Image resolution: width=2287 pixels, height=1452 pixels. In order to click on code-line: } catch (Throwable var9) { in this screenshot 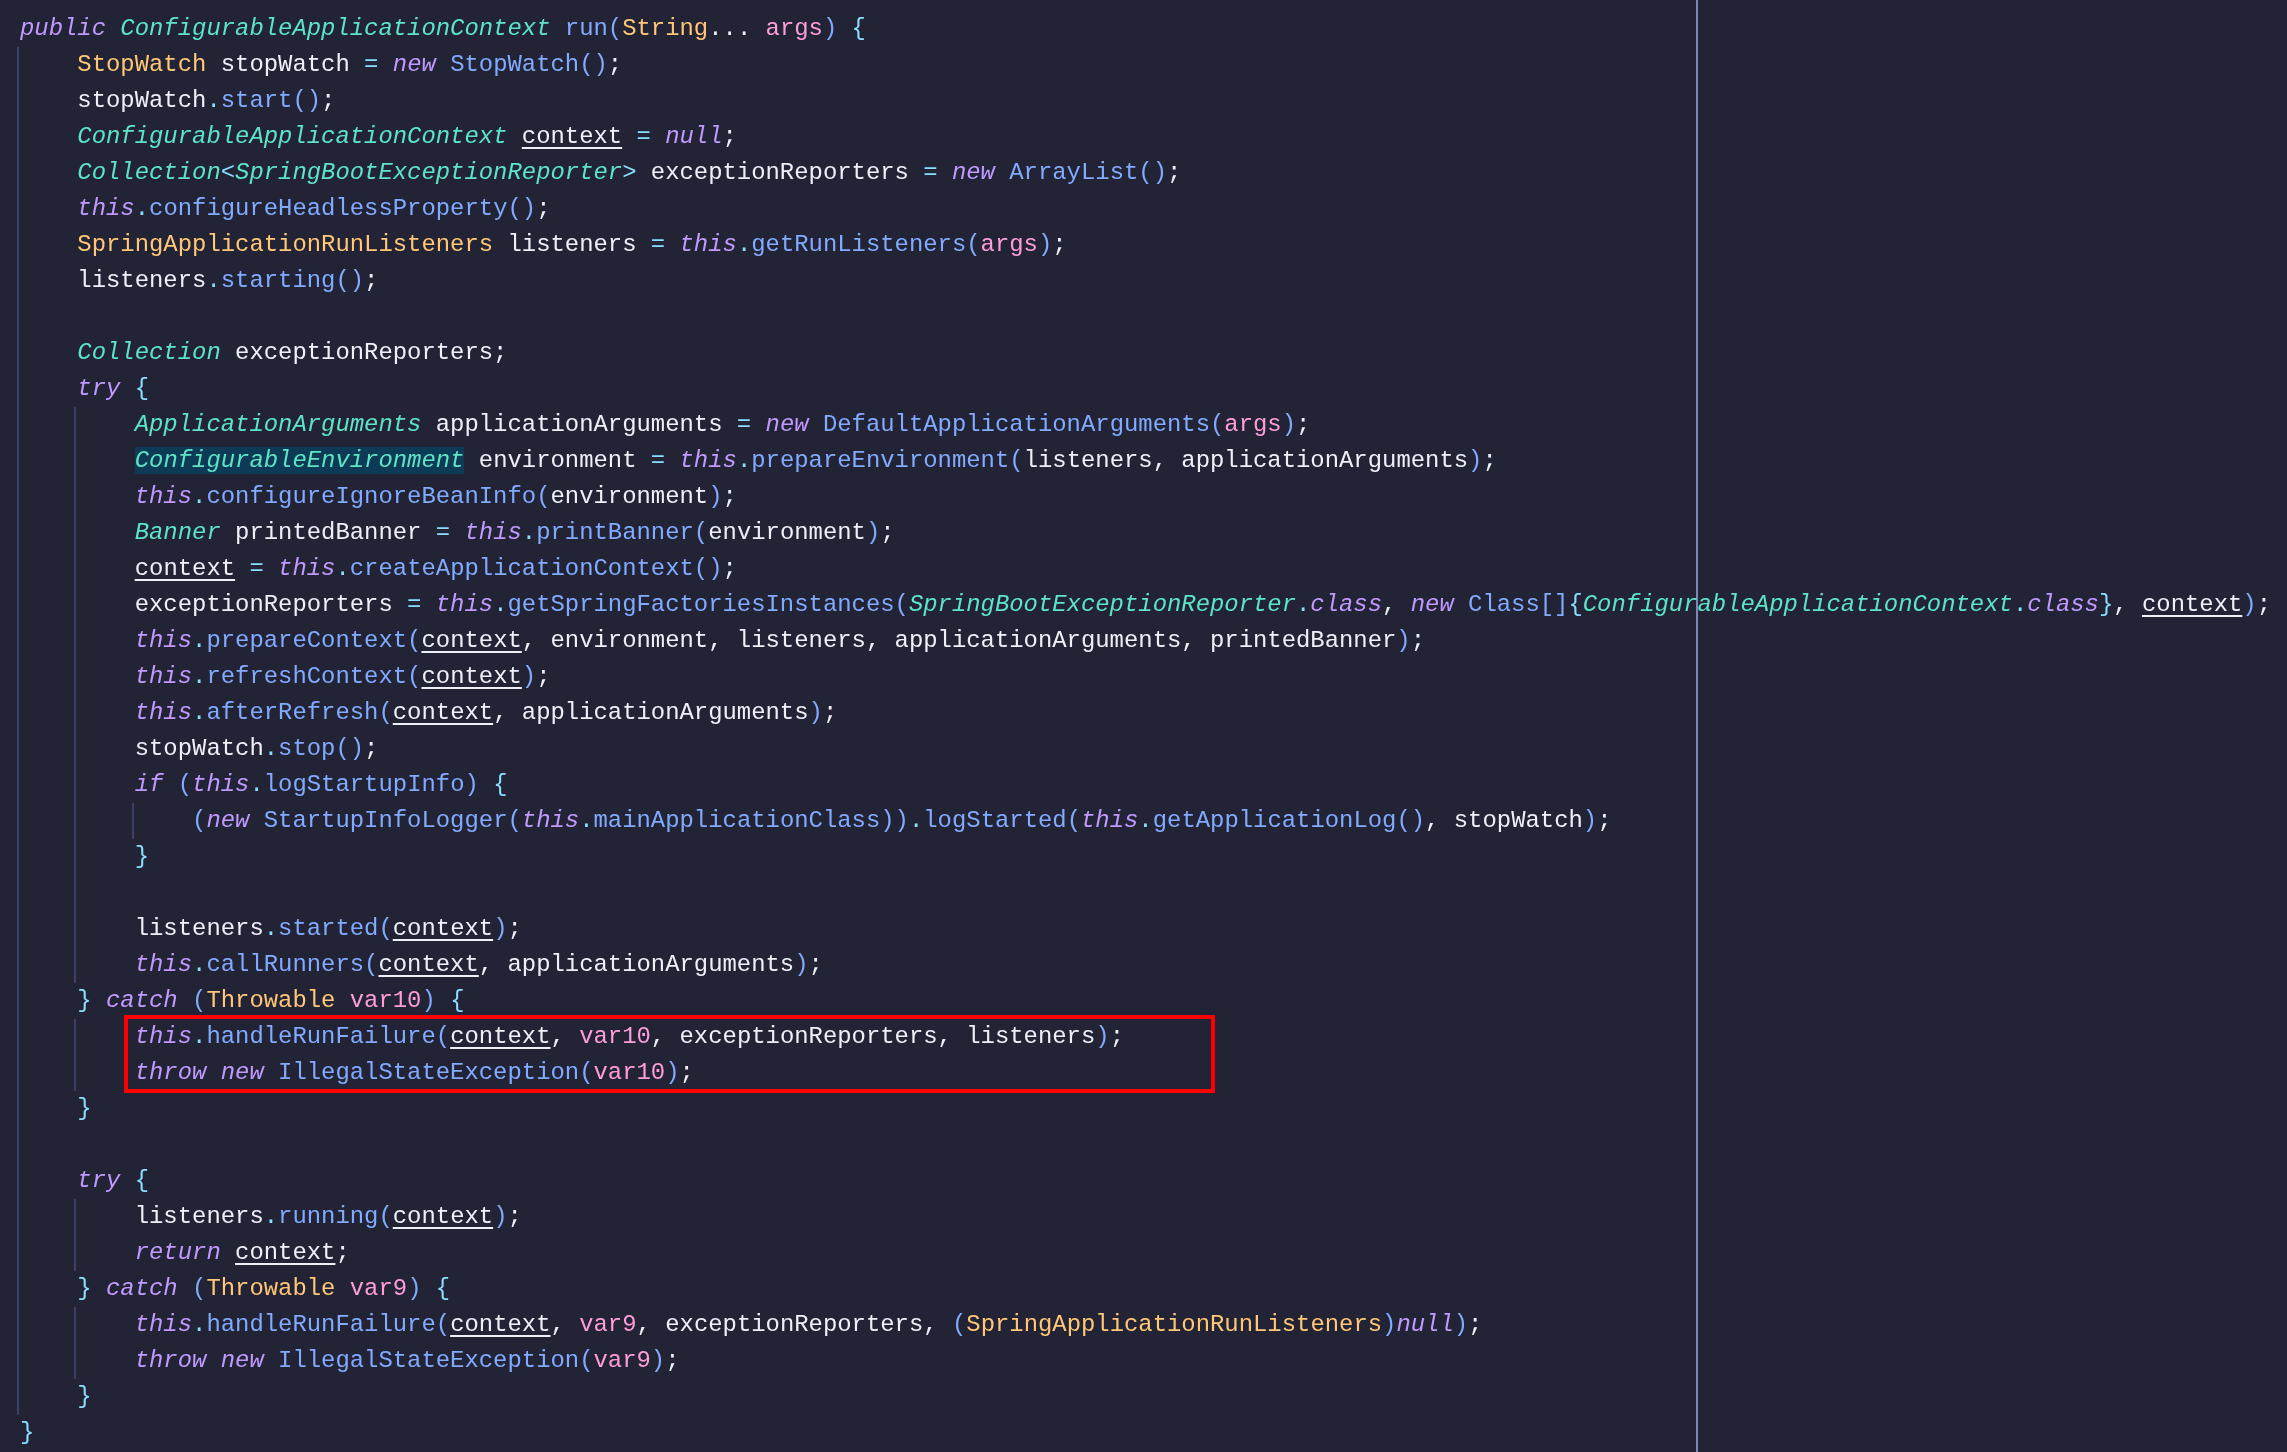, I will do `click(263, 1289)`.